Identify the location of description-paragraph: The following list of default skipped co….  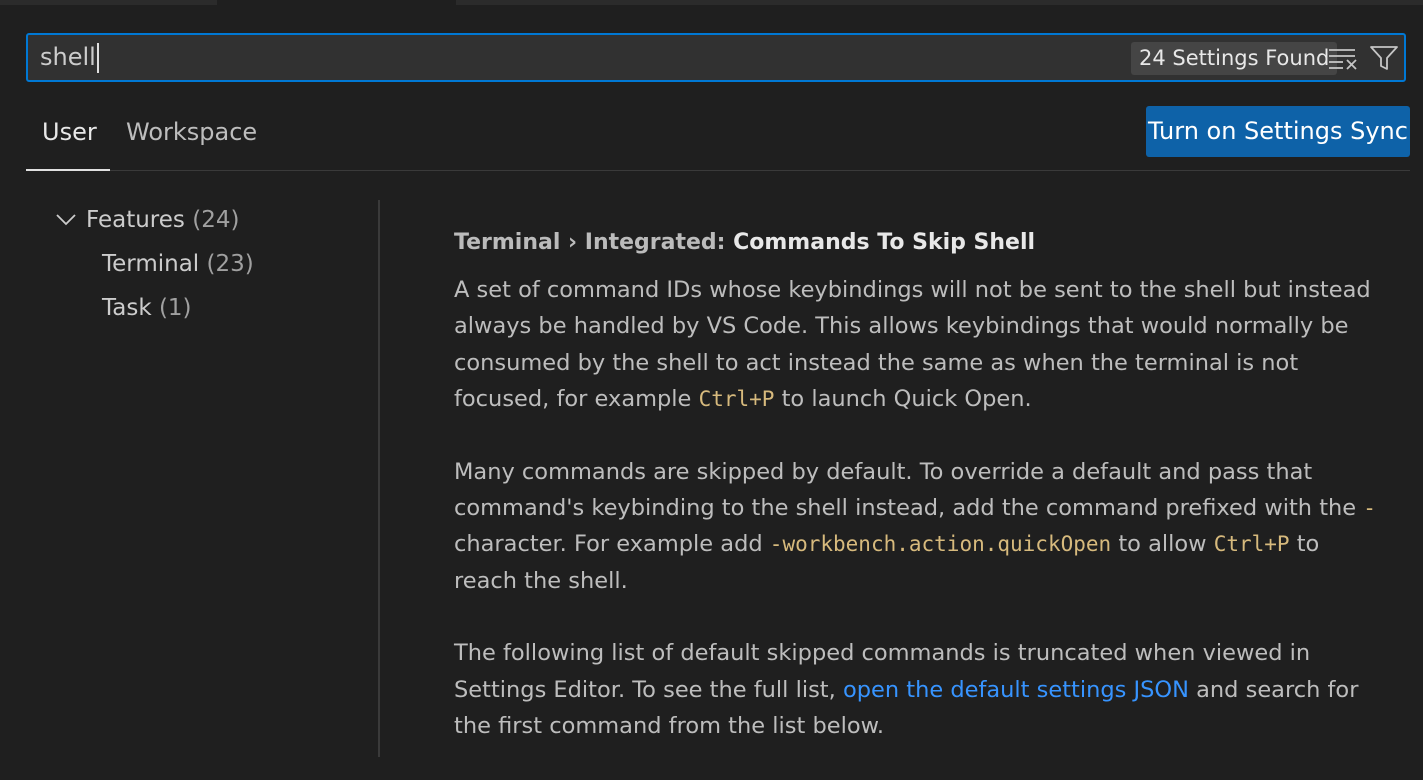
(921, 689).